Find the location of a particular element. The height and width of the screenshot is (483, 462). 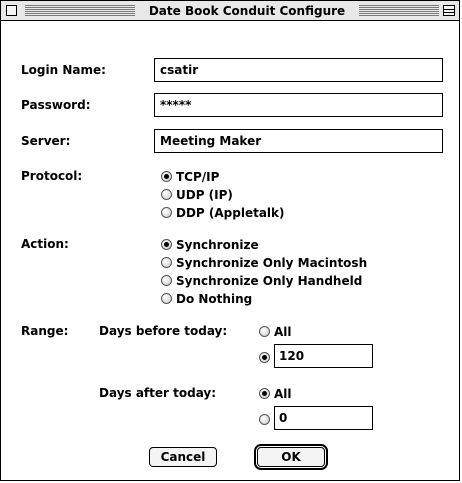

days-after-label: Days after today: is located at coordinates (158, 393).